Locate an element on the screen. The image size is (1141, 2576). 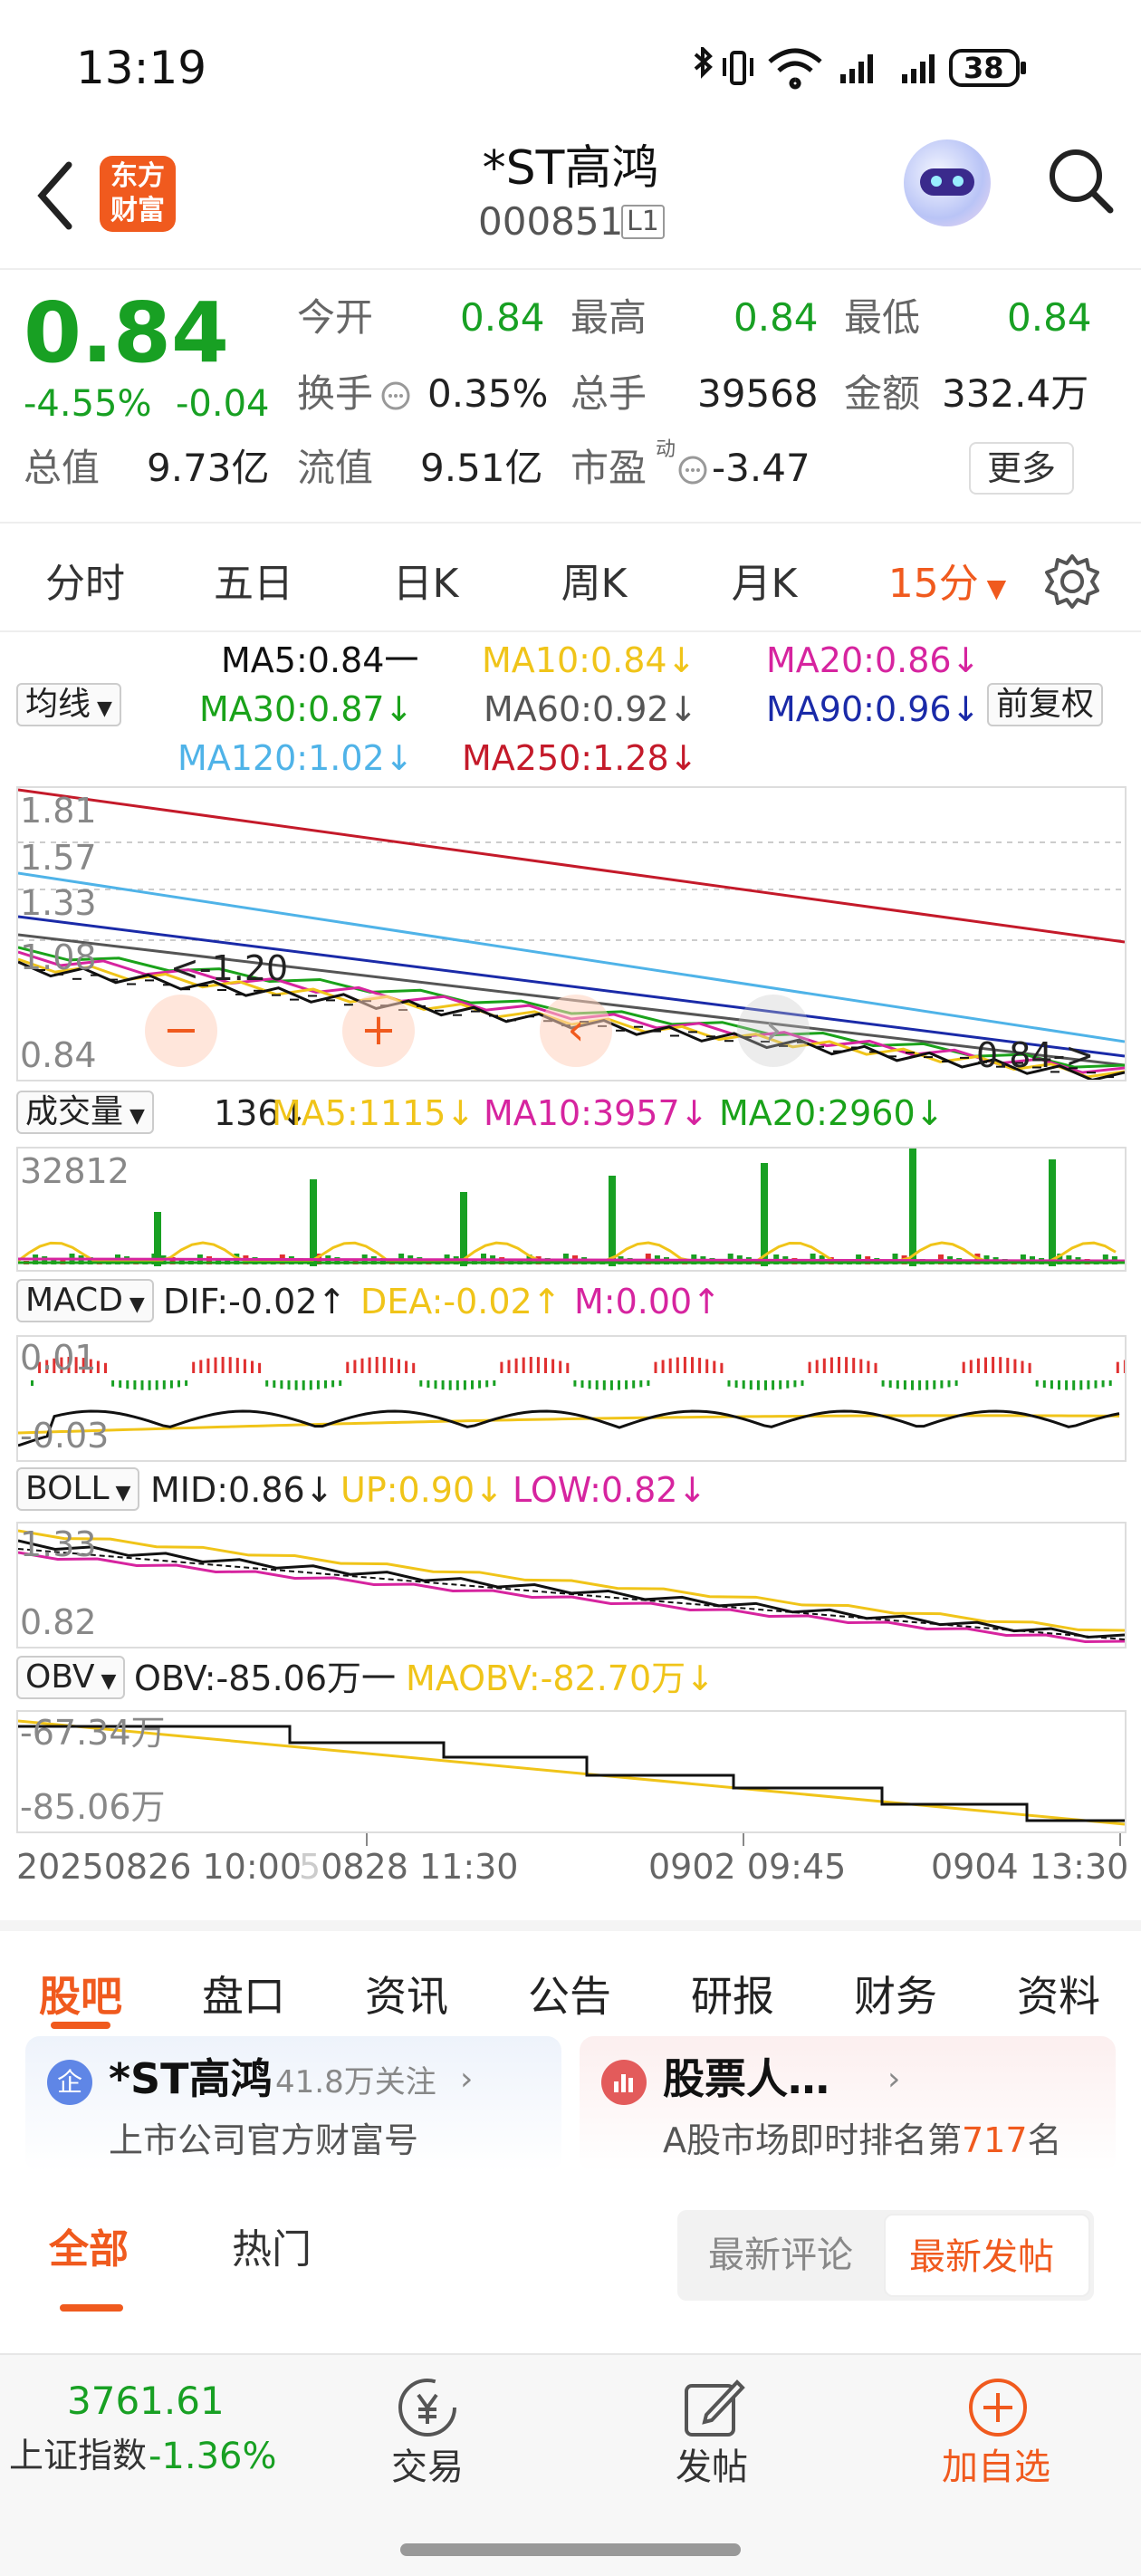
macd-chart-svg is located at coordinates (571, 1402).